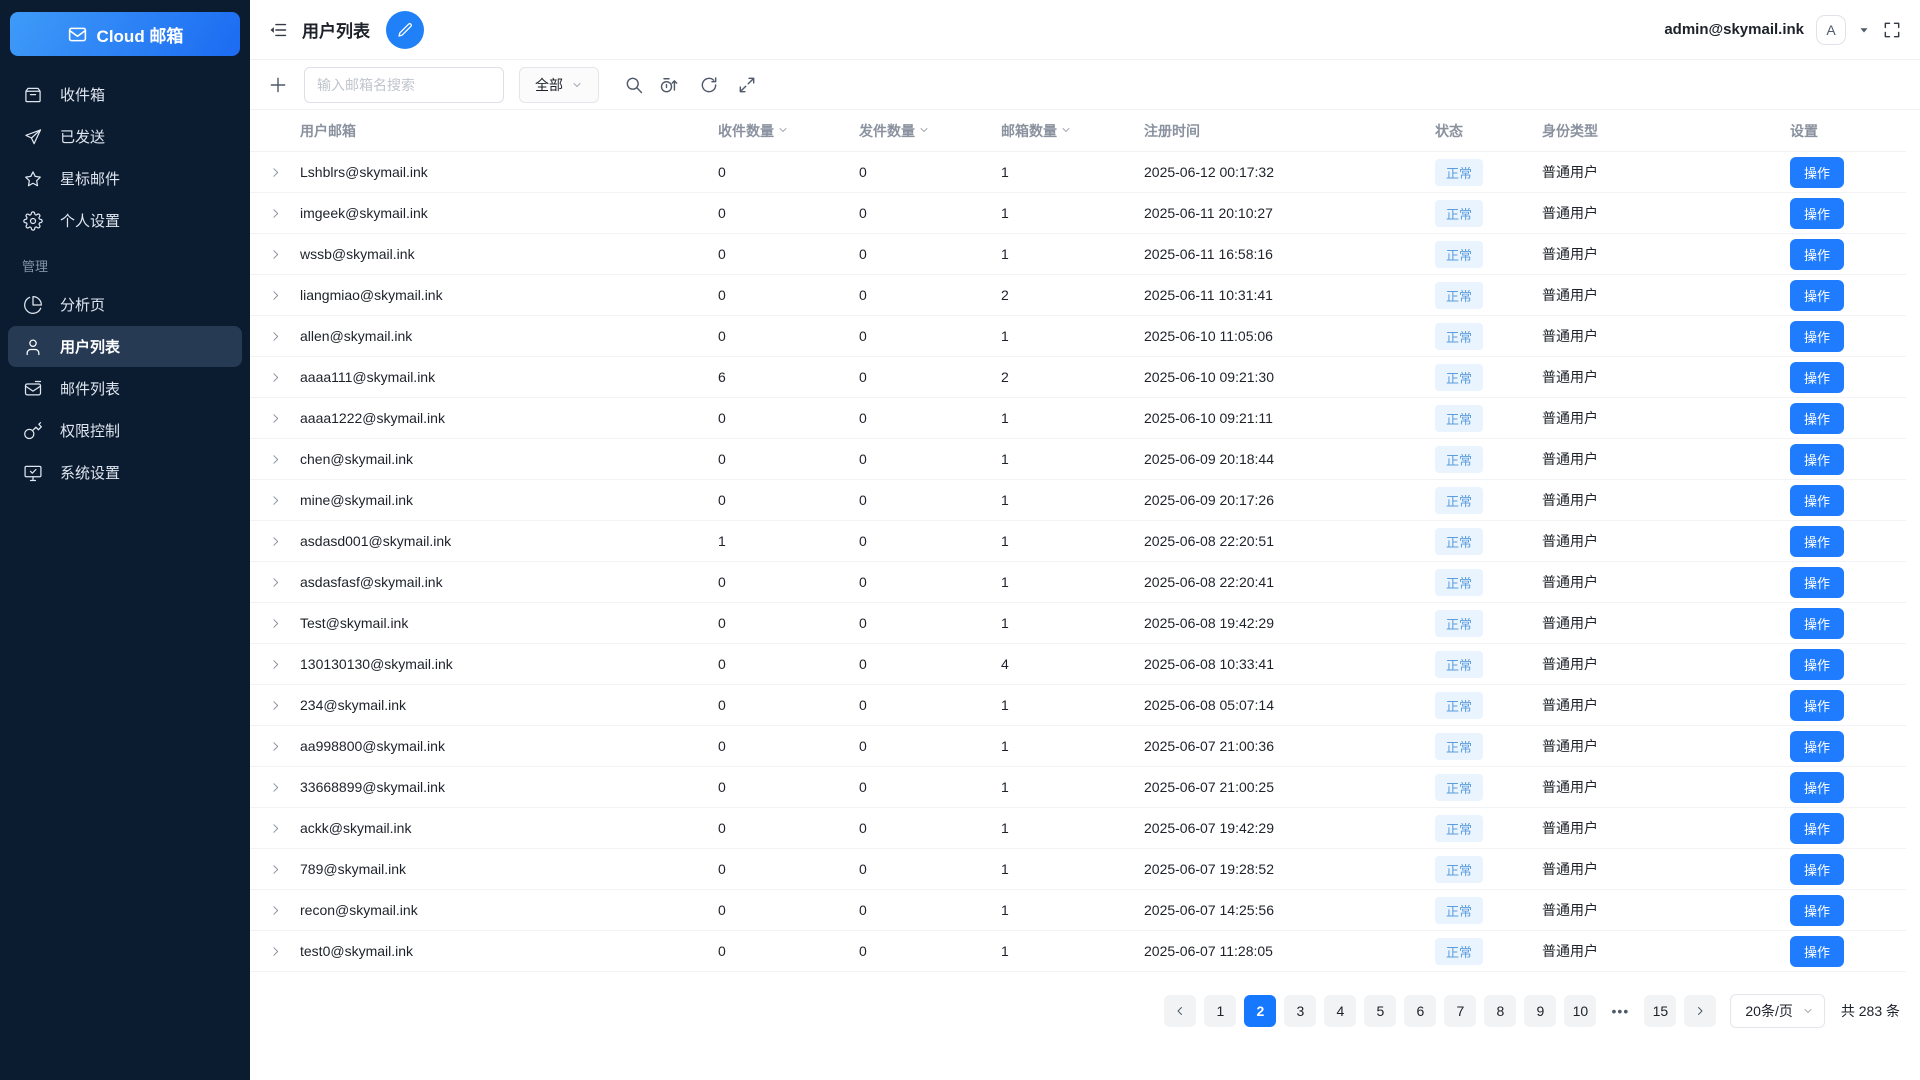  Describe the element at coordinates (1540, 1011) in the screenshot. I see `pagination-page-9: 9` at that location.